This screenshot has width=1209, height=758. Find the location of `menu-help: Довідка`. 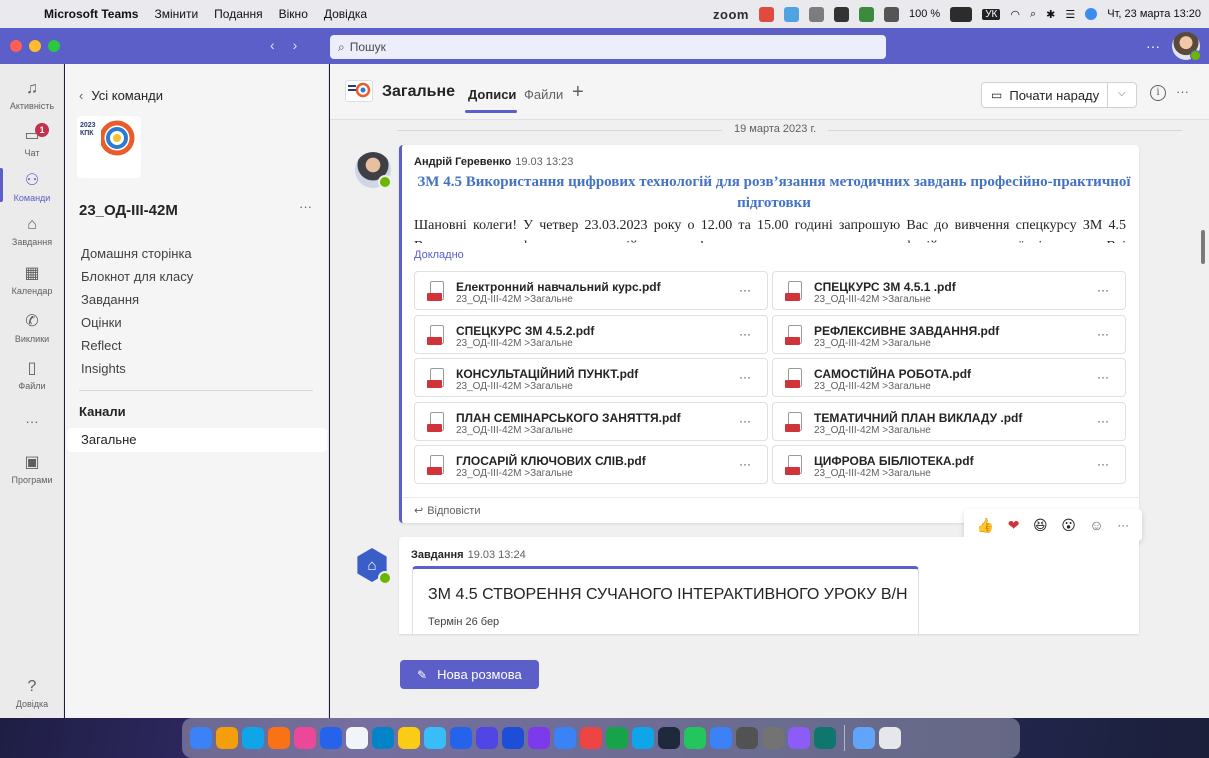

menu-help: Довідка is located at coordinates (345, 14).